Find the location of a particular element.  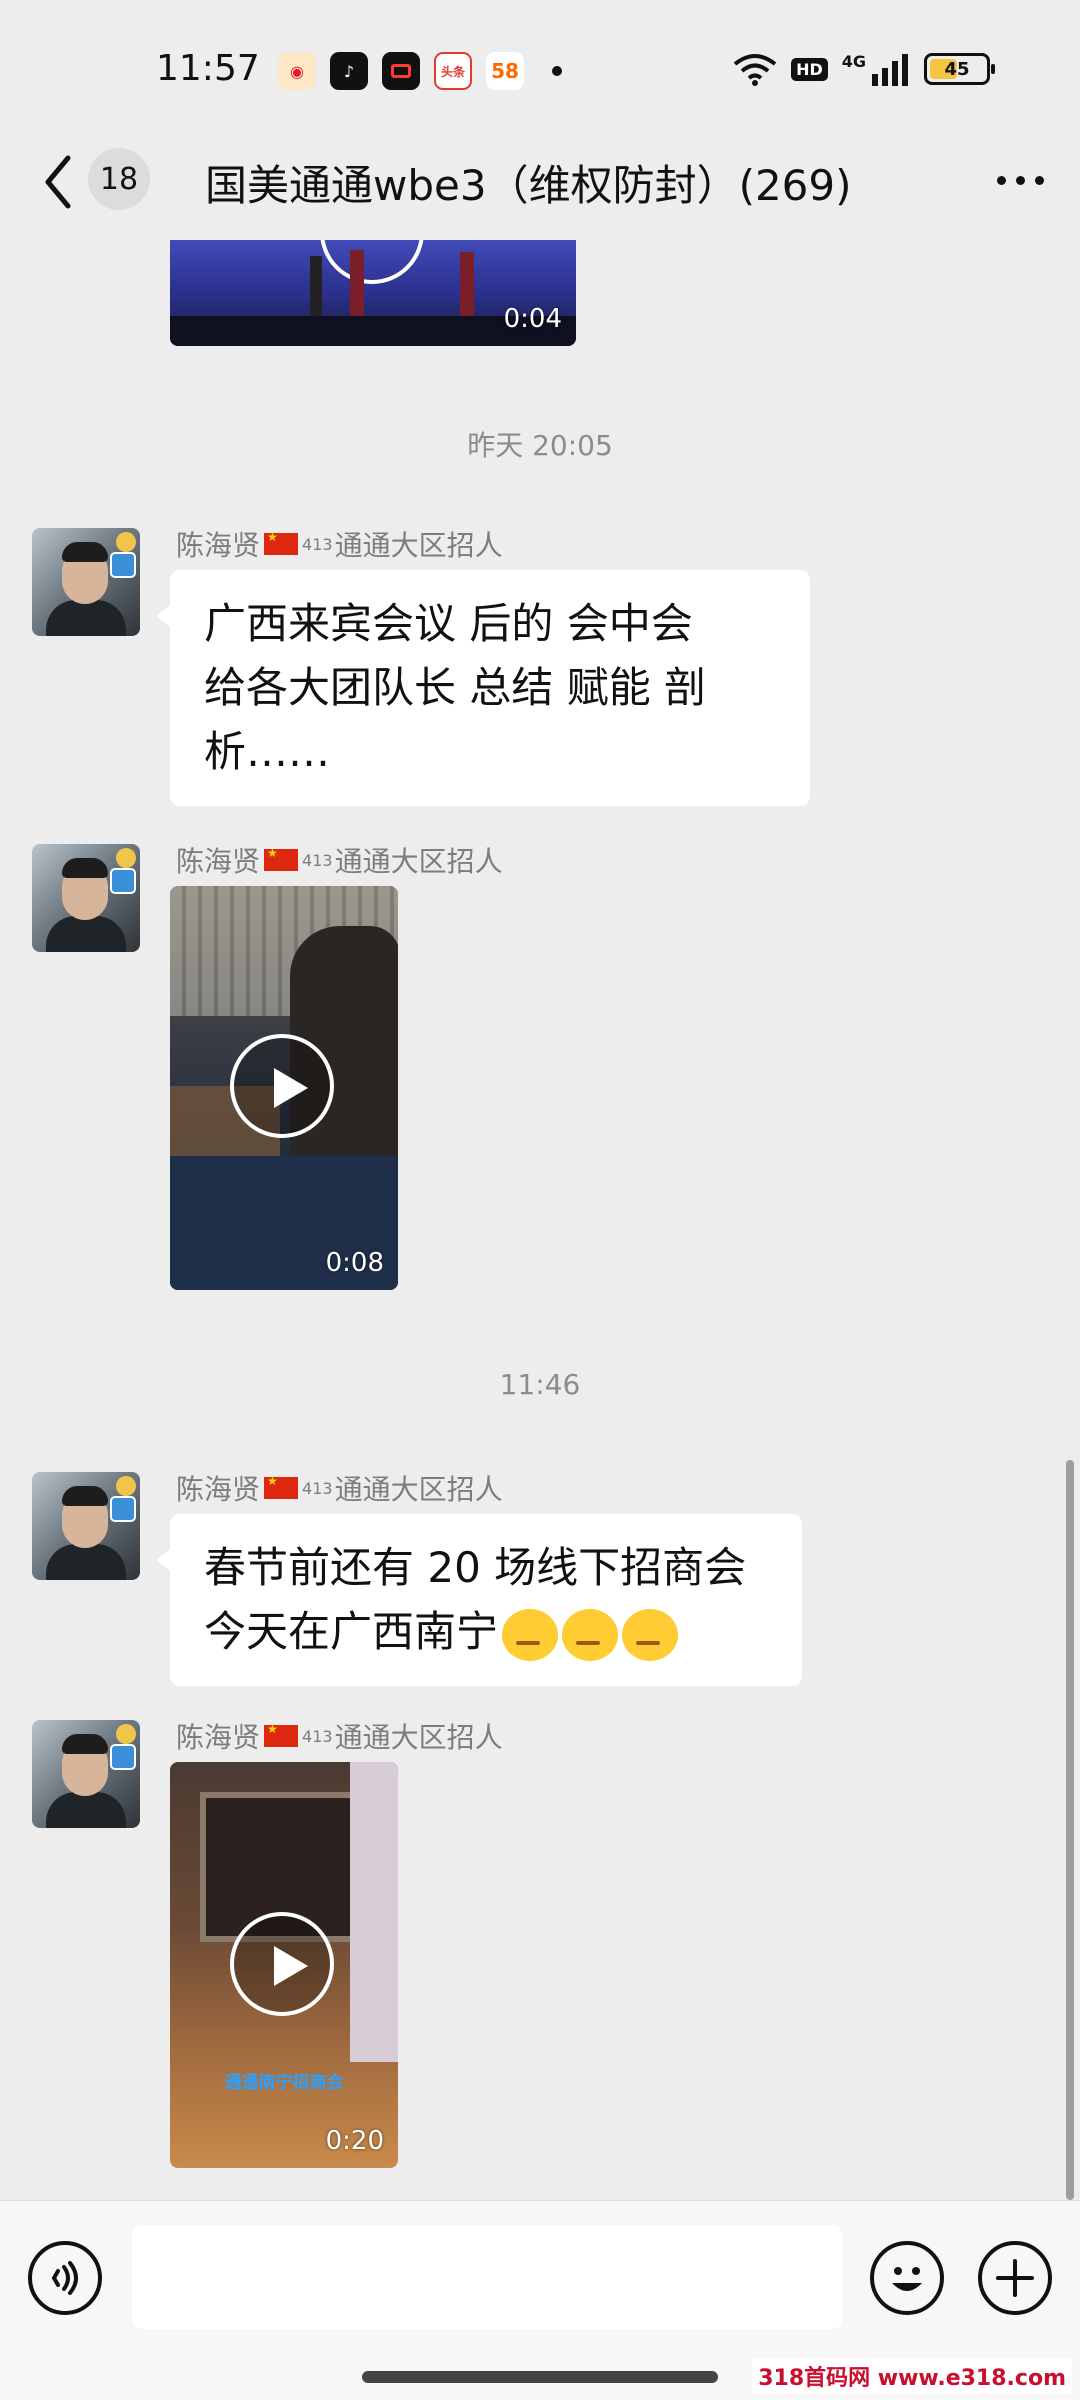

hd-icon: HD is located at coordinates (809, 69).